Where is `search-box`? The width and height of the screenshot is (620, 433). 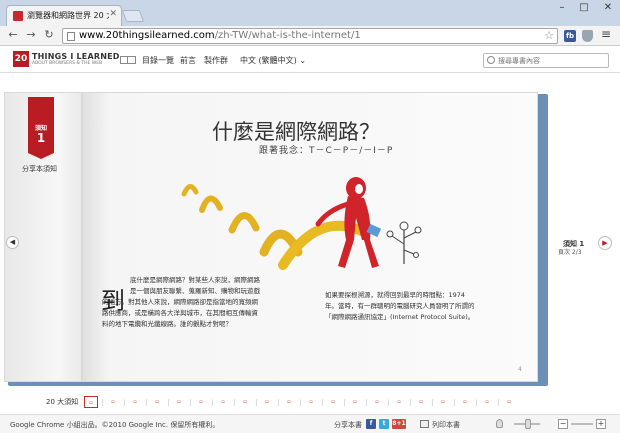
search-box is located at coordinates (546, 60).